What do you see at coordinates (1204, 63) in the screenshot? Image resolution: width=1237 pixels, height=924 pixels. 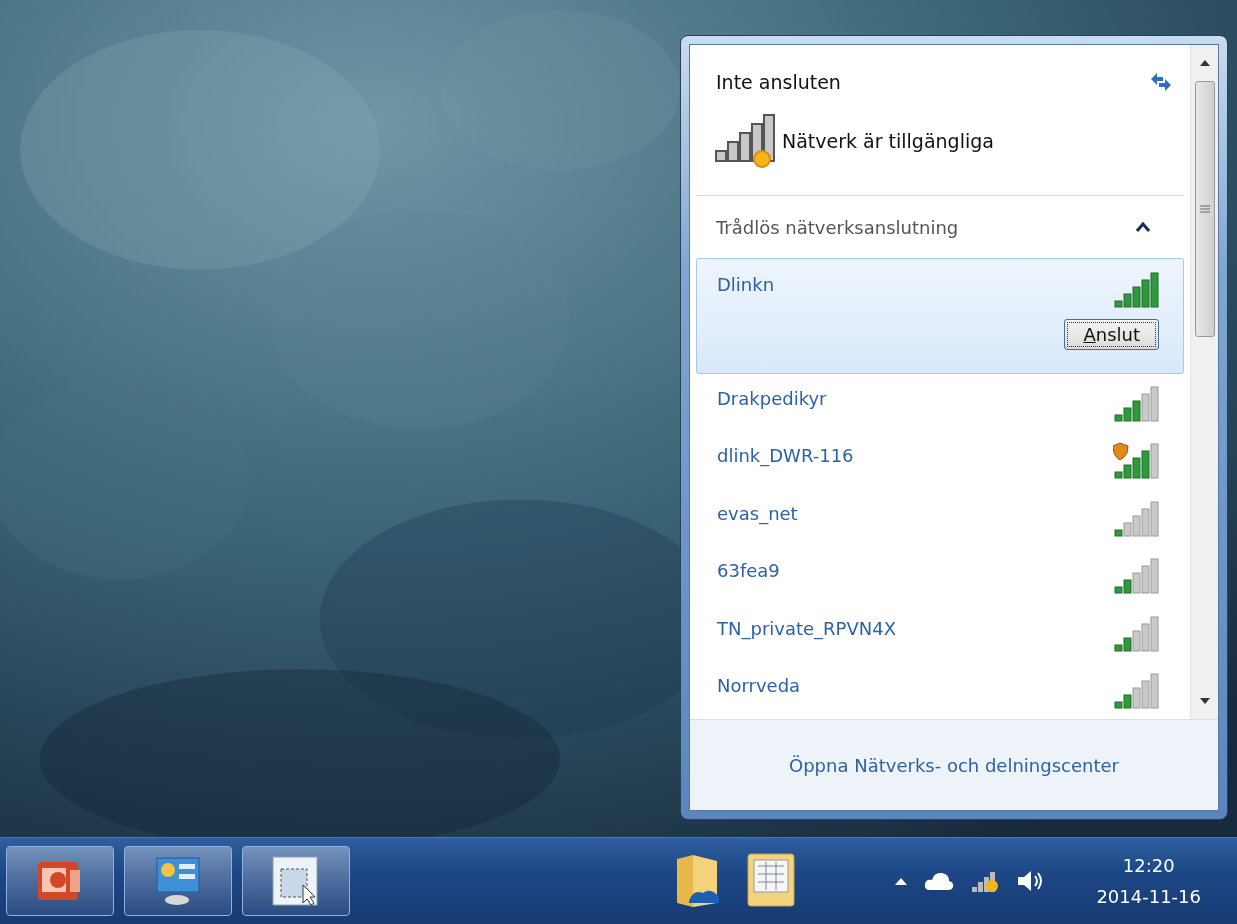 I see `scroll-up-icon` at bounding box center [1204, 63].